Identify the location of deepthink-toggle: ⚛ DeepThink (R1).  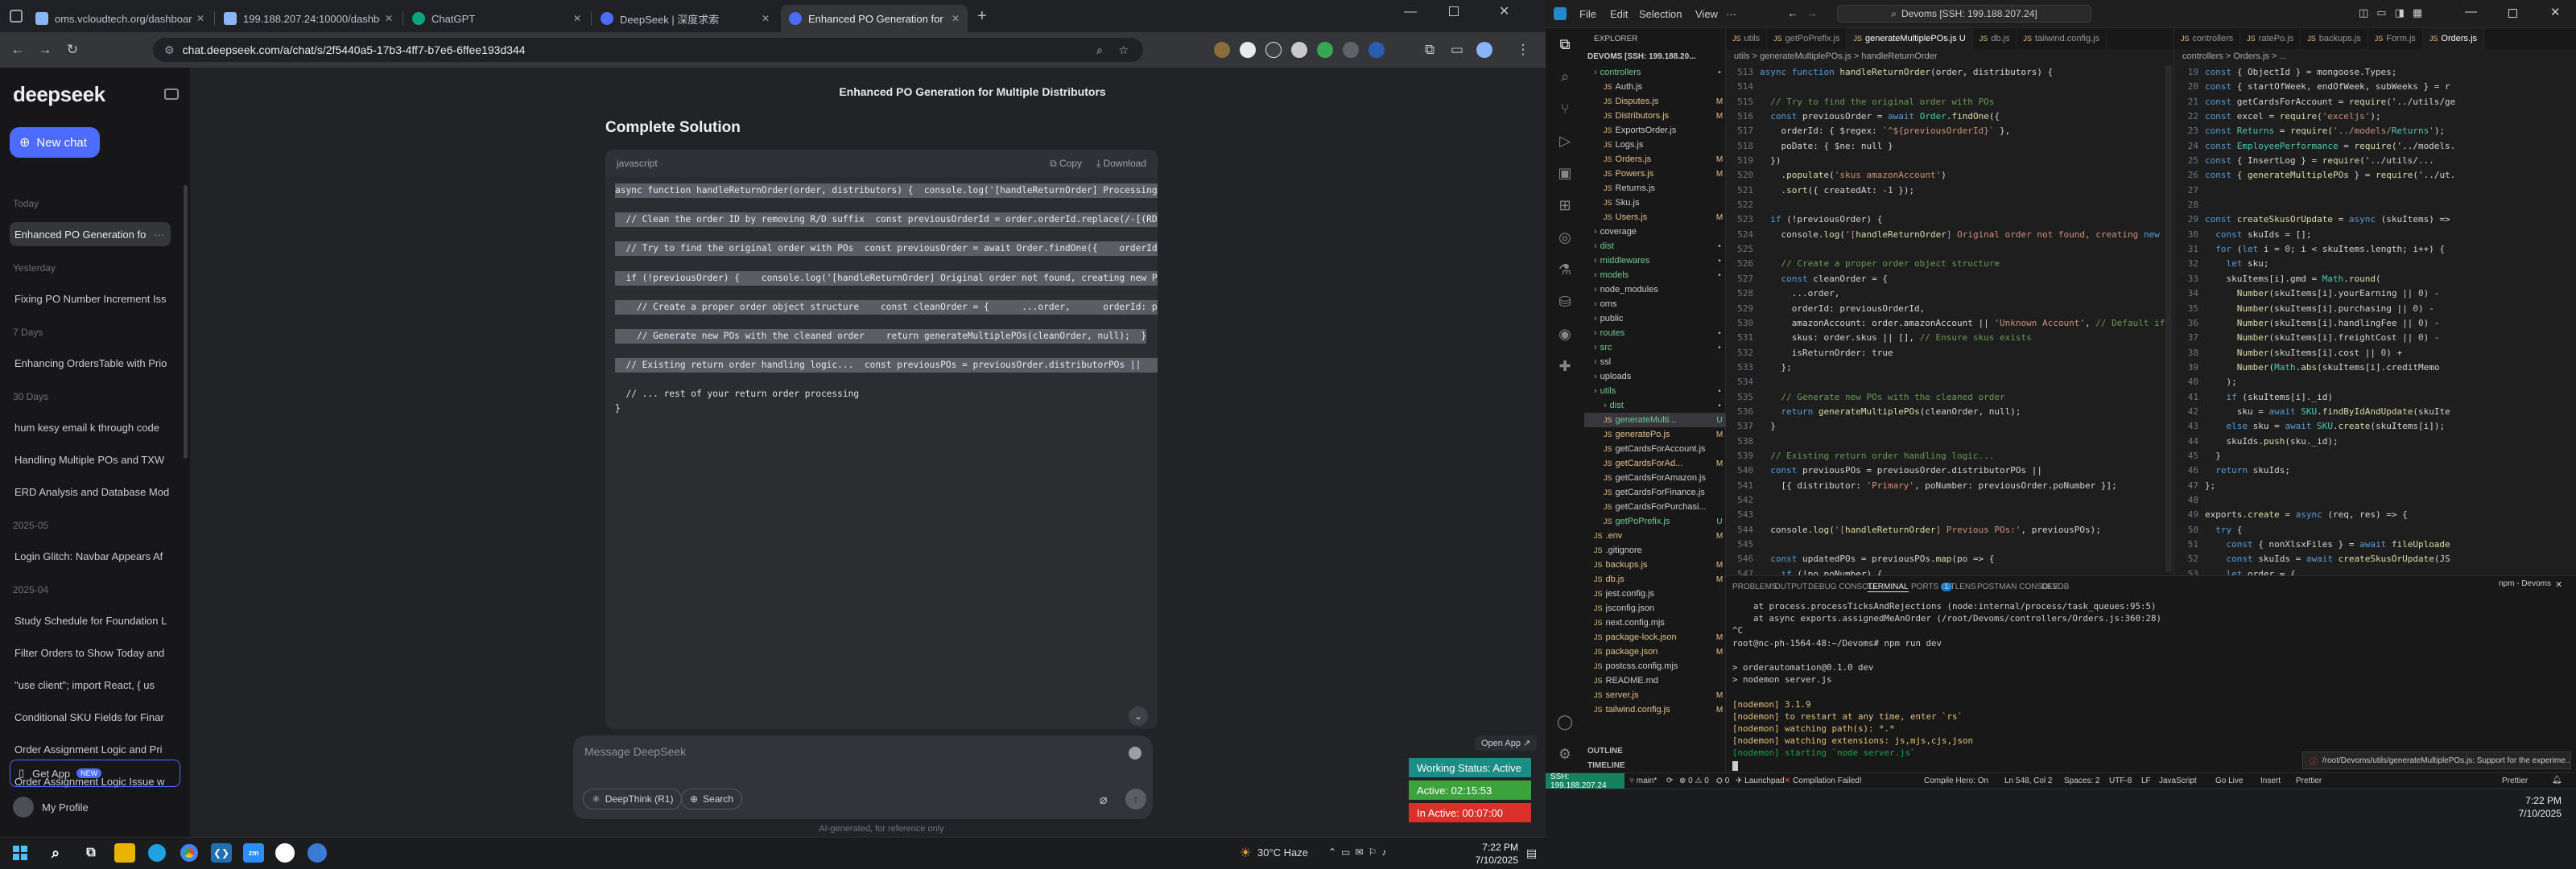
(633, 799).